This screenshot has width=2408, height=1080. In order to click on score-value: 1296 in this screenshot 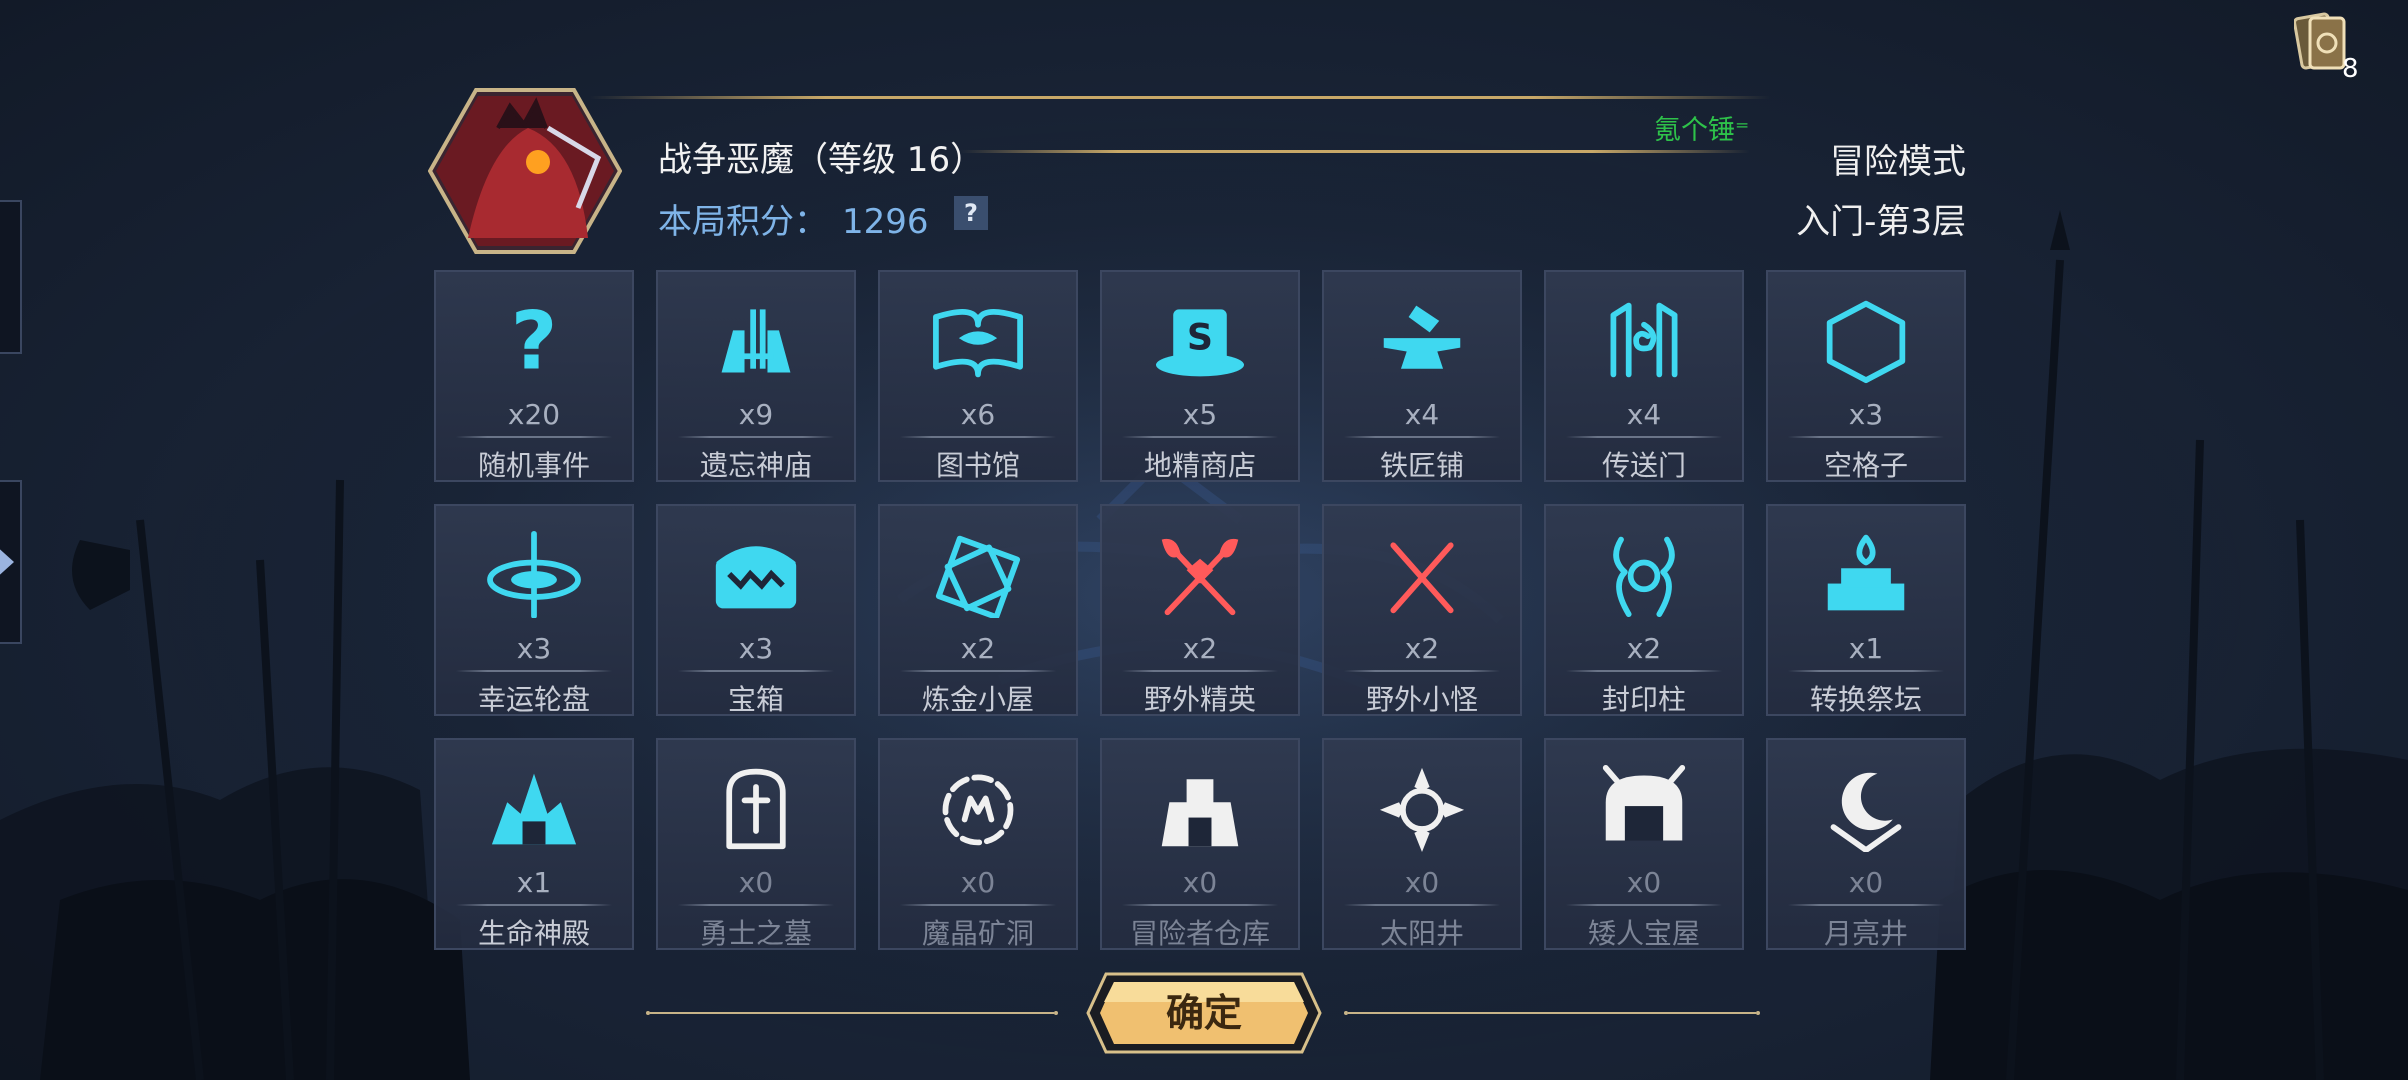, I will do `click(885, 222)`.